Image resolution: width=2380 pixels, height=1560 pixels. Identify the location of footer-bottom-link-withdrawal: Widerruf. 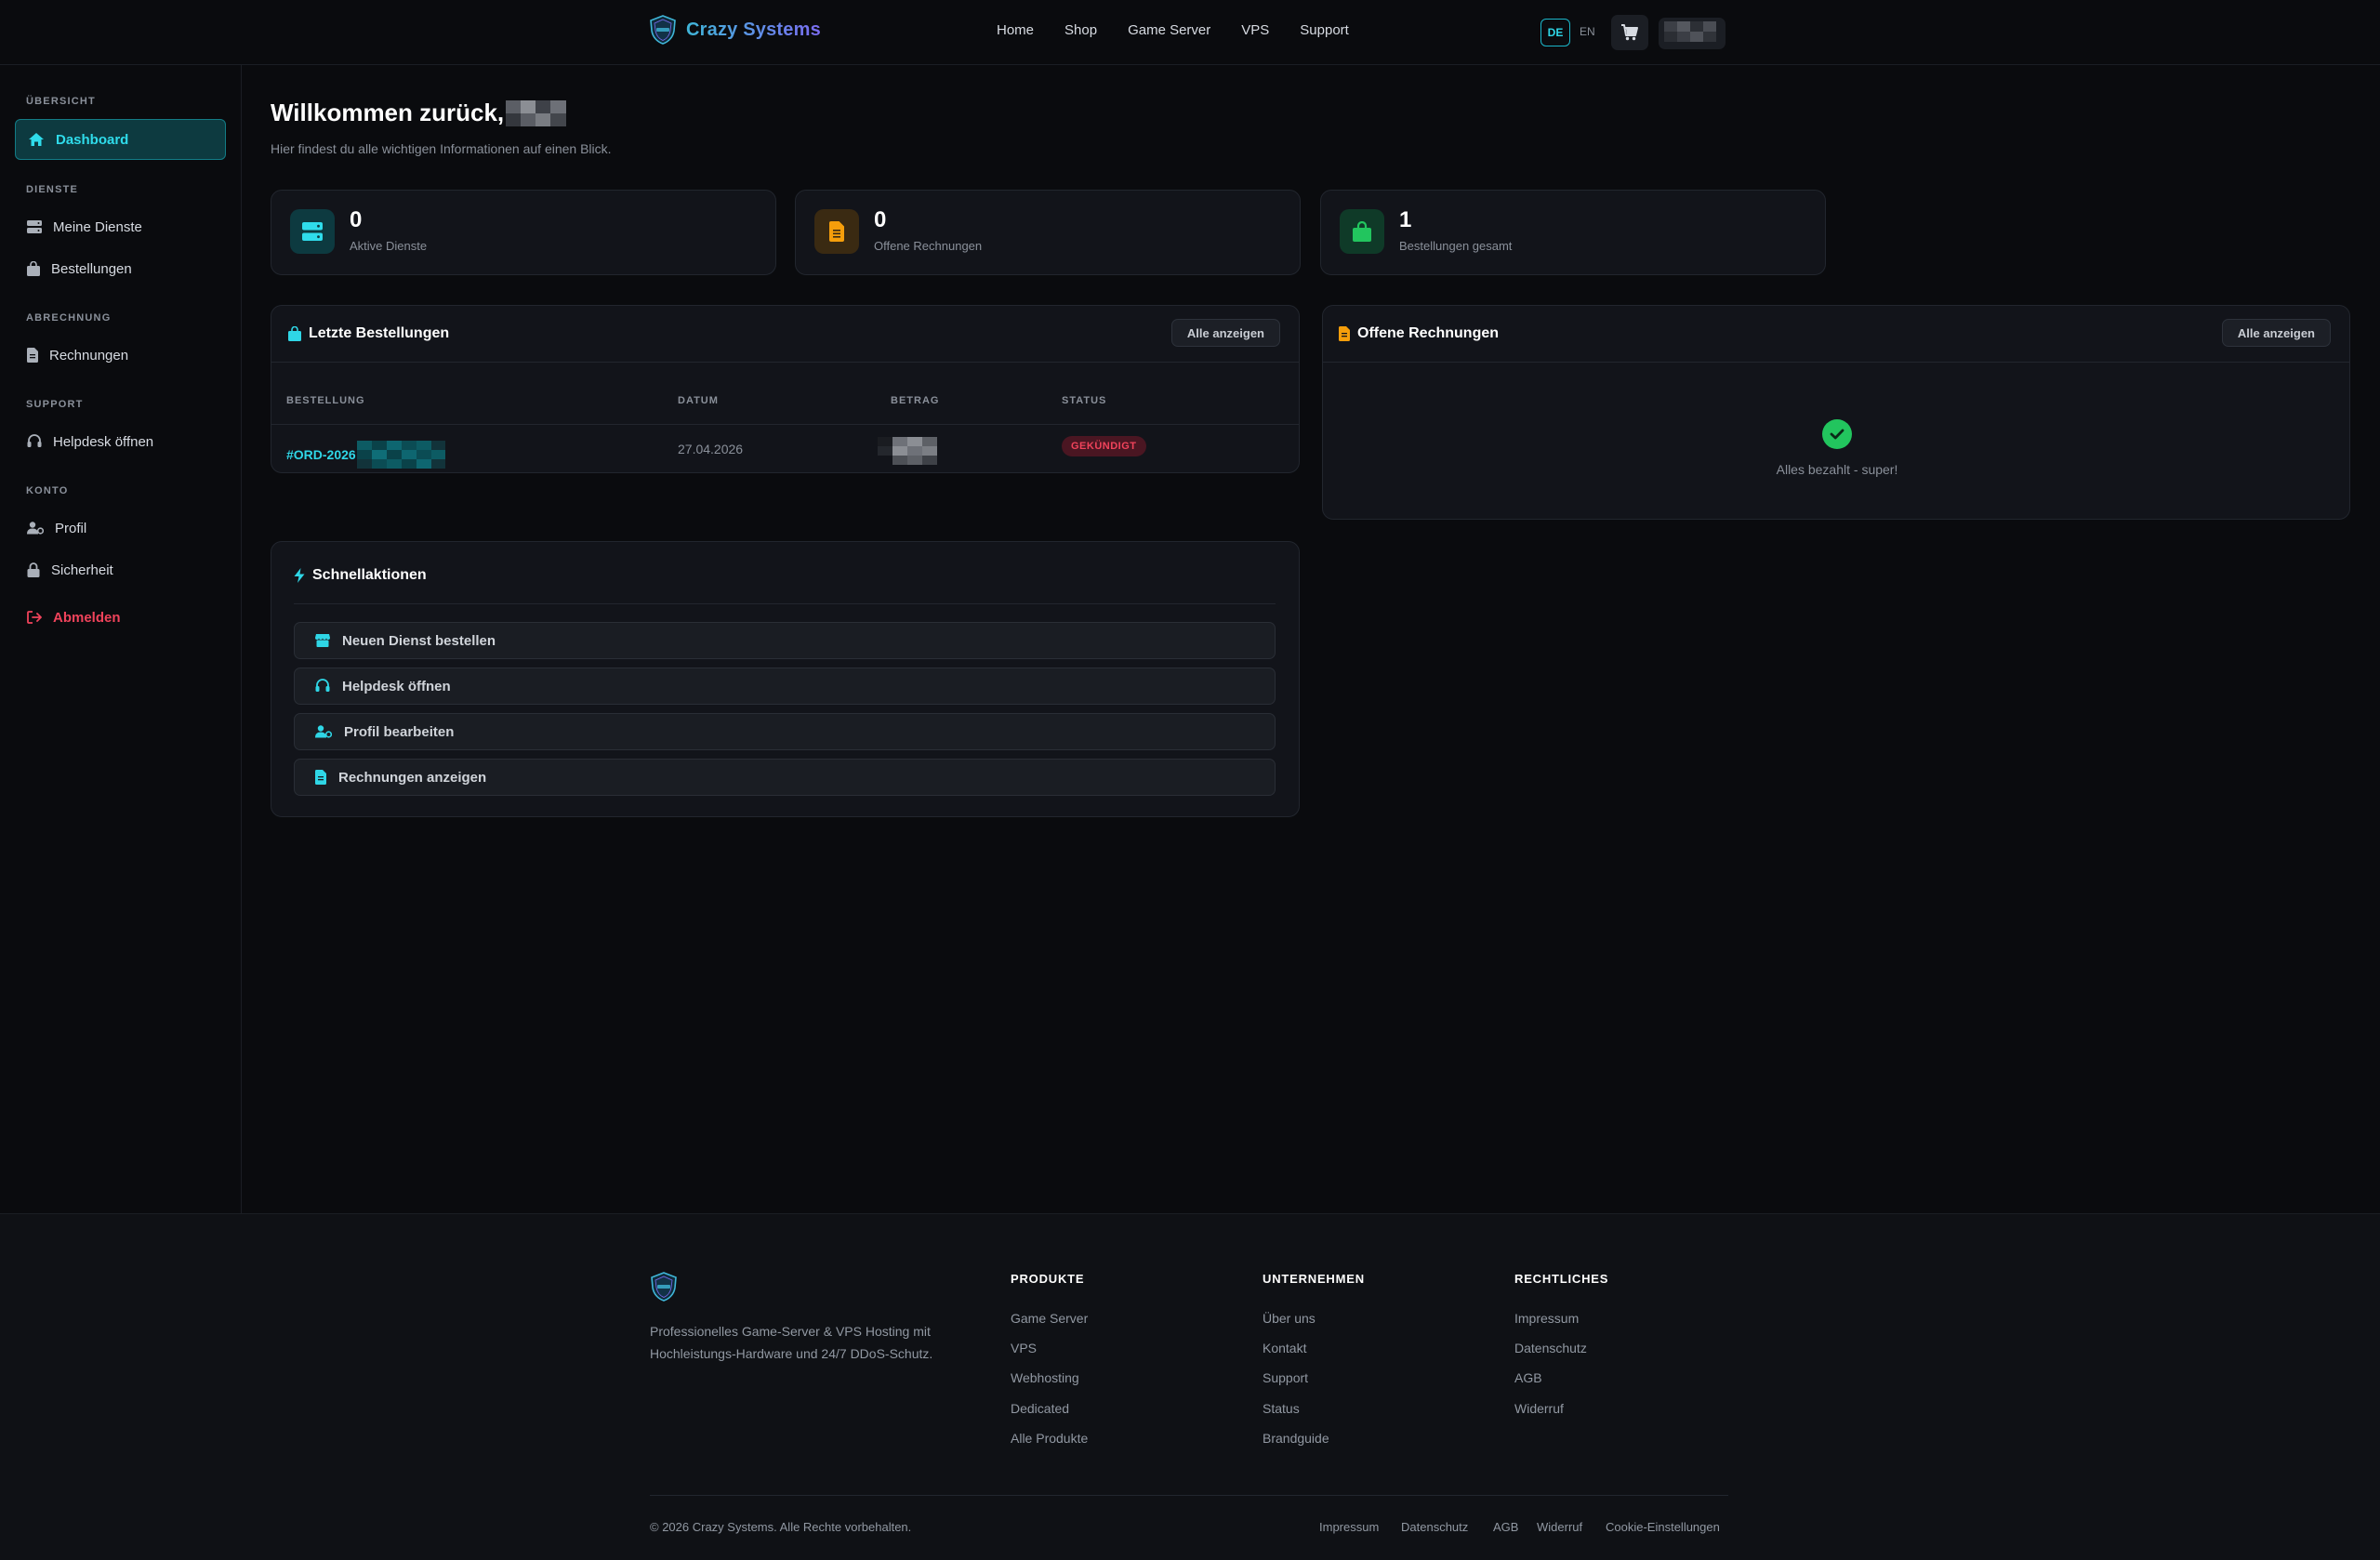
(1559, 1527).